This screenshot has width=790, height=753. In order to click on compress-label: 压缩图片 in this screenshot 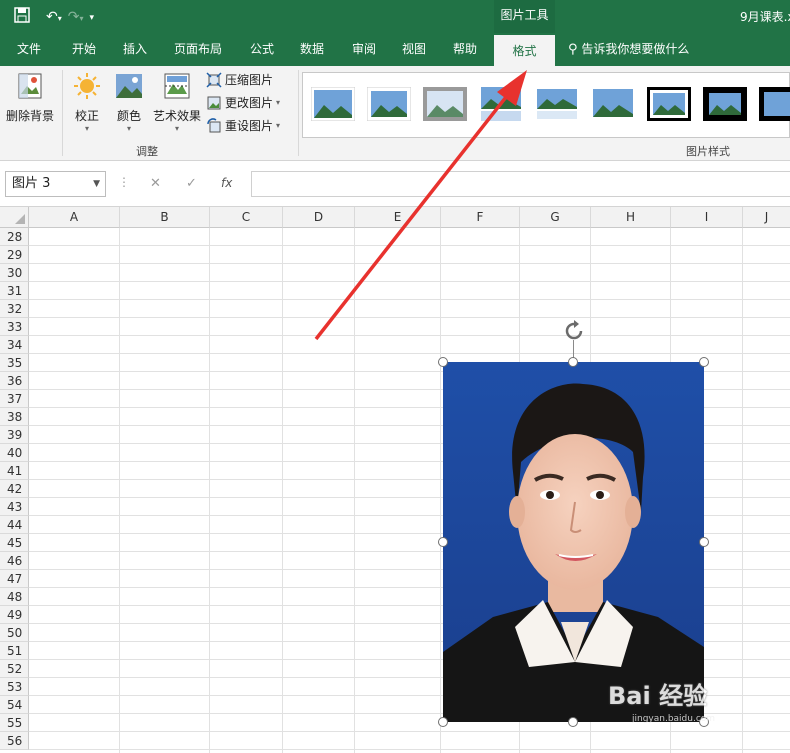, I will do `click(249, 80)`.